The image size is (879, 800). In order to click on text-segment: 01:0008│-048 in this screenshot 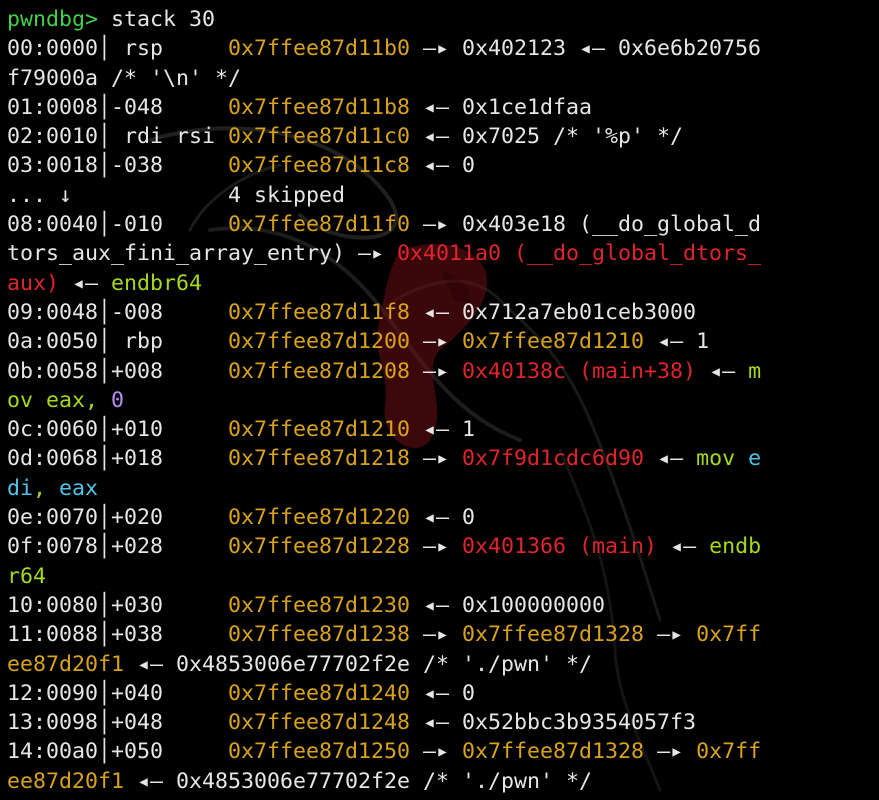, I will do `click(118, 107)`.